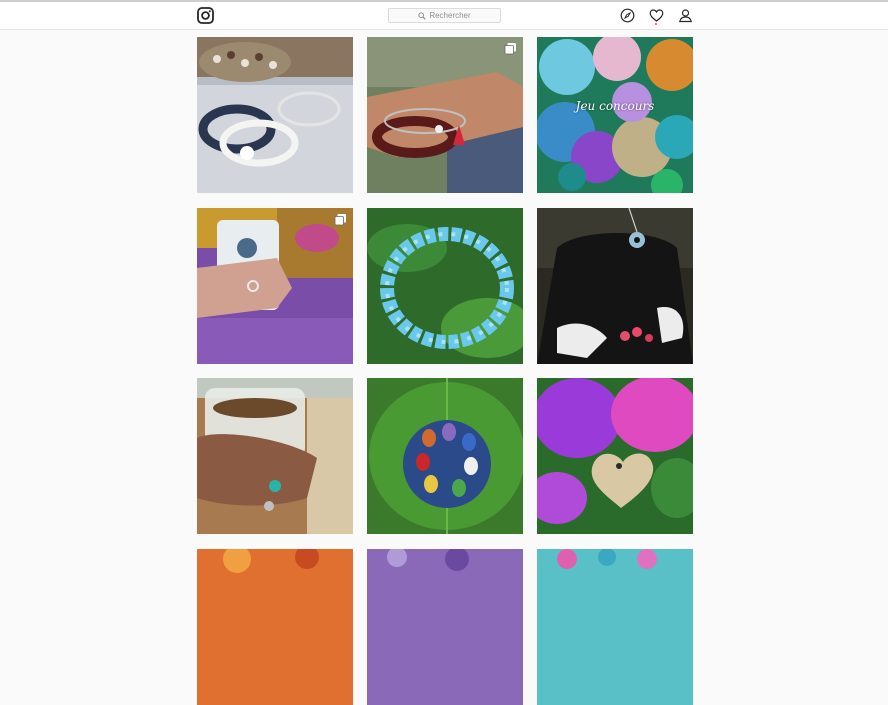  What do you see at coordinates (205, 15) in the screenshot?
I see `instagram-camera-icon` at bounding box center [205, 15].